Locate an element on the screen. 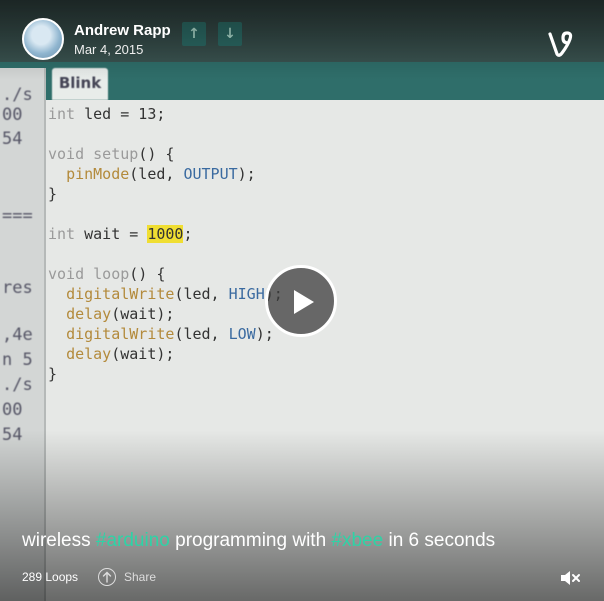 This screenshot has height=601, width=604. code-token: pinMode is located at coordinates (98, 174).